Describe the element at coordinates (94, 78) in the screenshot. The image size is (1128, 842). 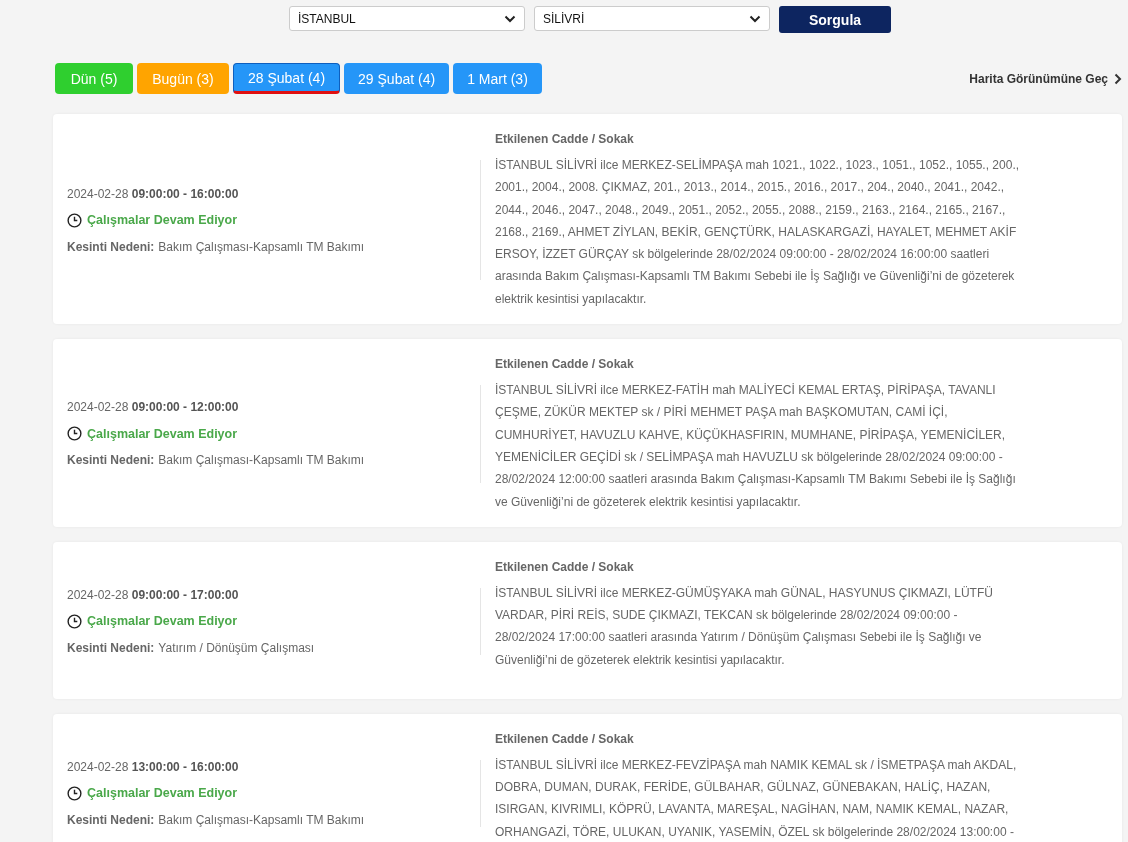
I see `date-tab: Dün (5)` at that location.